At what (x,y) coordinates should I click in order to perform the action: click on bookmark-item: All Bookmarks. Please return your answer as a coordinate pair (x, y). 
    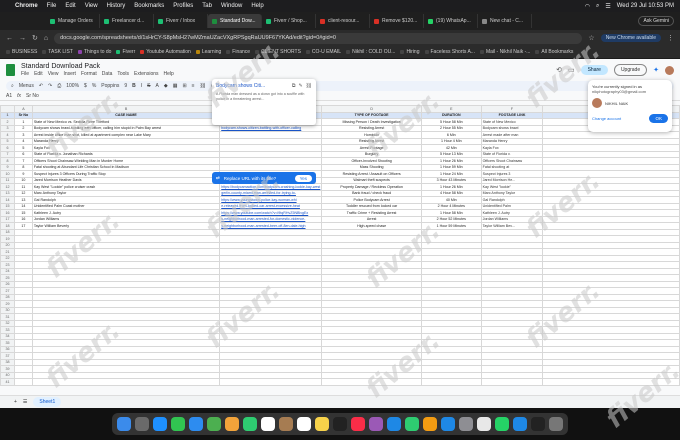
    Looking at the image, I should click on (554, 52).